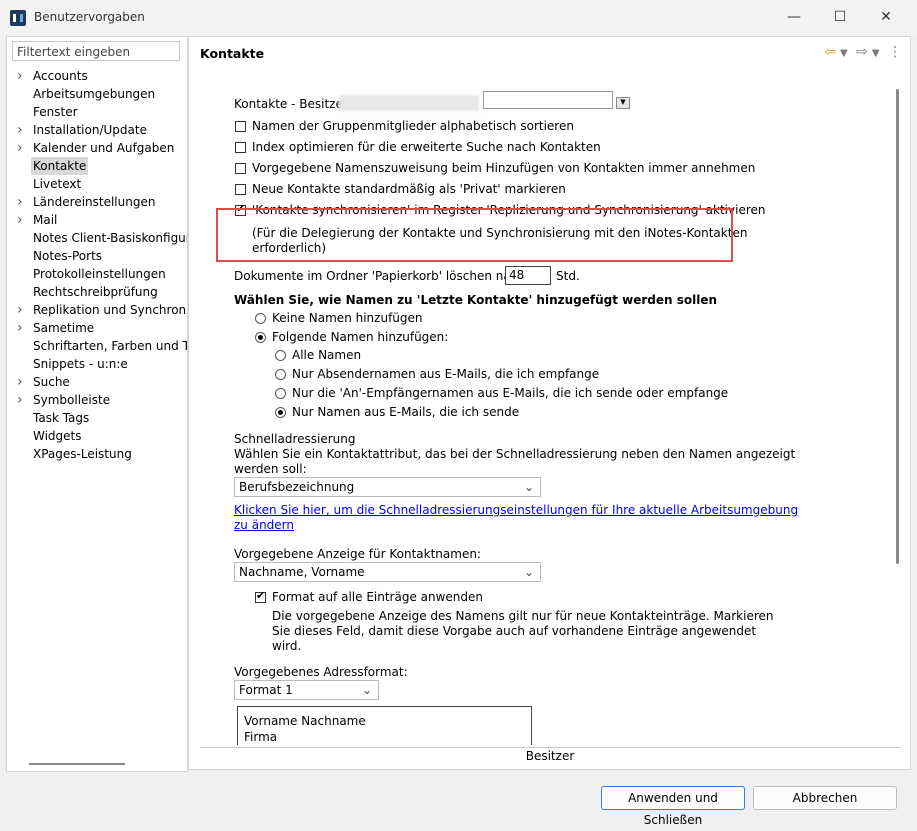 The width and height of the screenshot is (917, 831). What do you see at coordinates (77, 764) in the screenshot?
I see `horizontal-scrollbar` at bounding box center [77, 764].